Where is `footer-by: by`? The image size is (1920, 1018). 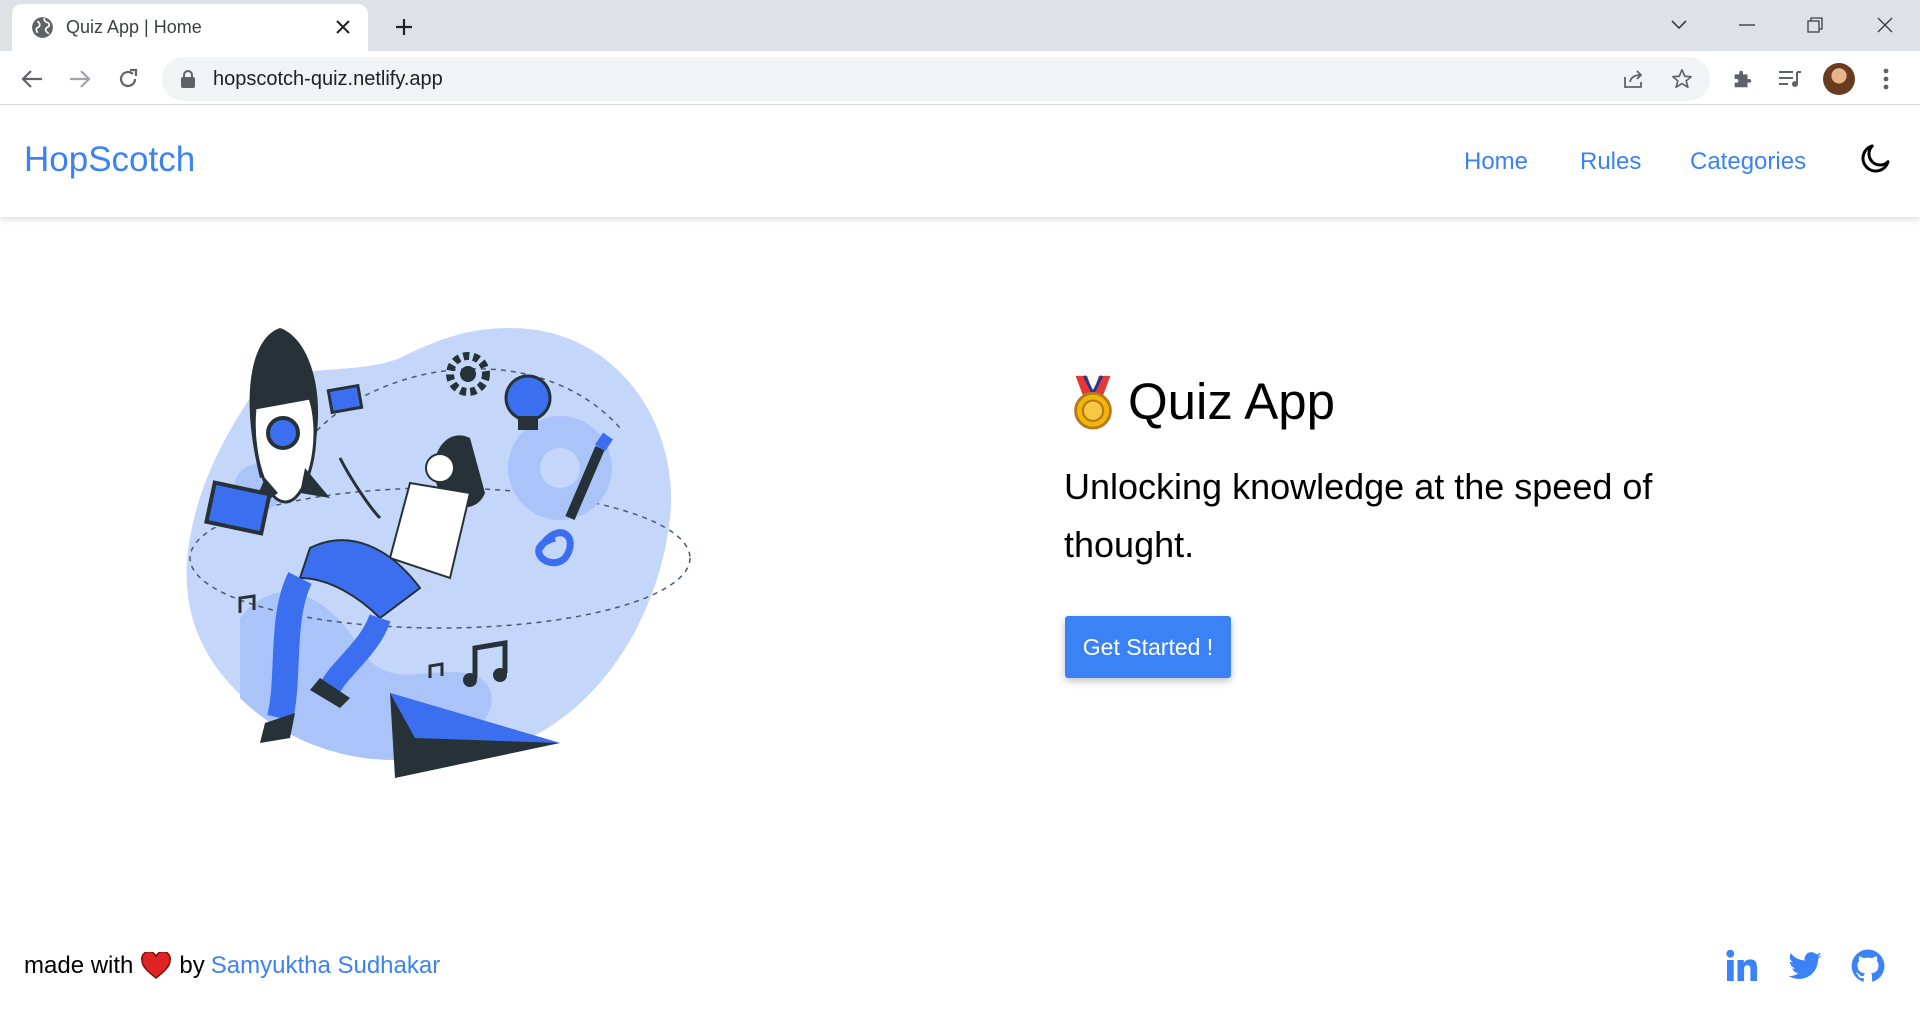
footer-by: by is located at coordinates (192, 965).